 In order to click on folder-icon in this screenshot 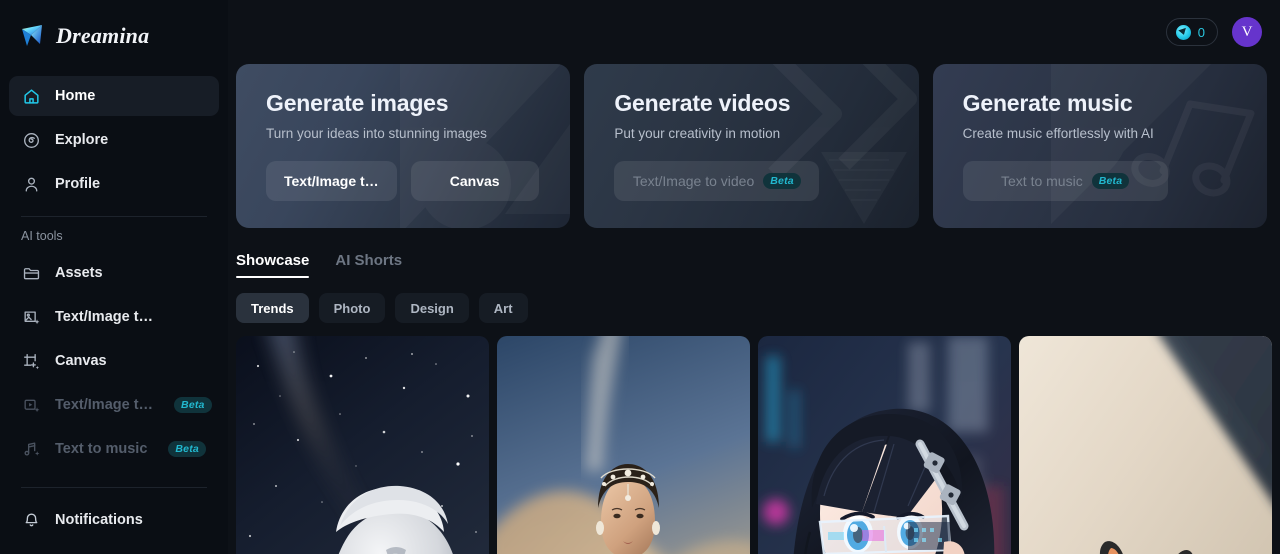, I will do `click(31, 273)`.